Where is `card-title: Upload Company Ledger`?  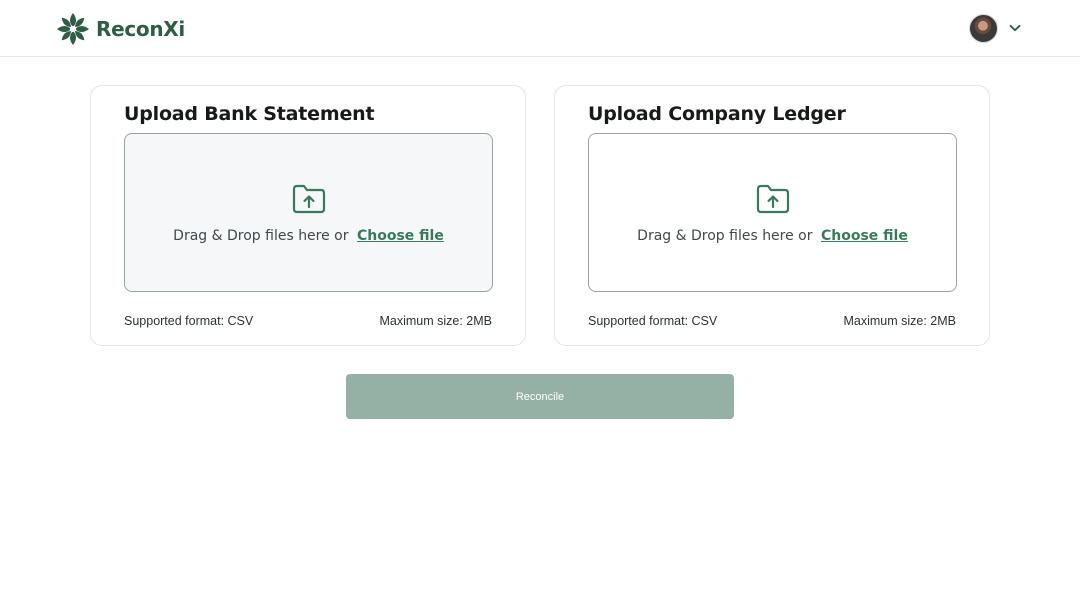
card-title: Upload Company Ledger is located at coordinates (717, 114).